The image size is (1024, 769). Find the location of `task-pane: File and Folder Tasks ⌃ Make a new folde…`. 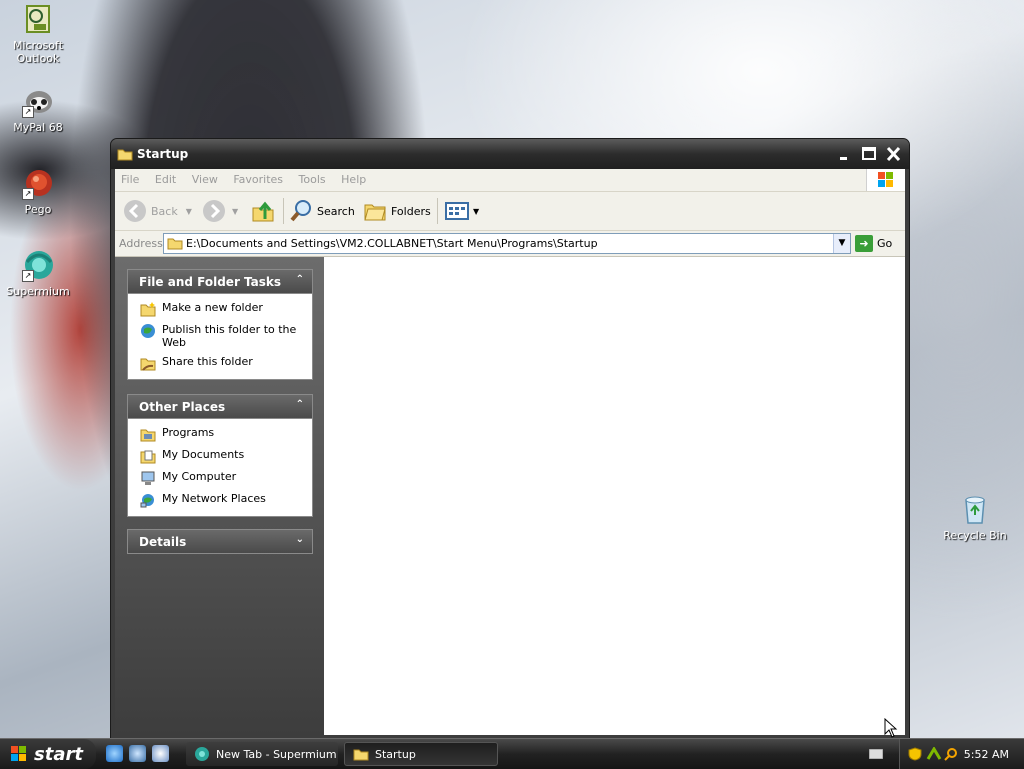

task-pane: File and Folder Tasks ⌃ Make a new folde… is located at coordinates (219, 496).